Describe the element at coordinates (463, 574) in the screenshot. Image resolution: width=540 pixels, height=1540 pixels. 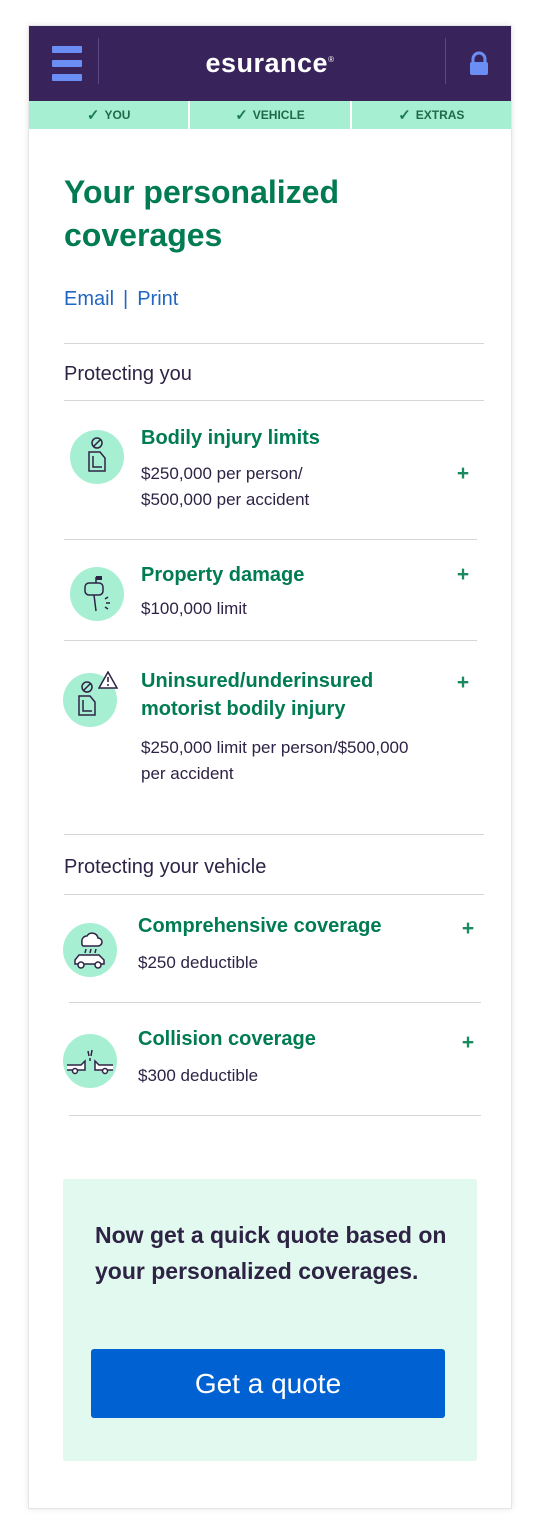
I see `expand-property-damage-button: +` at that location.